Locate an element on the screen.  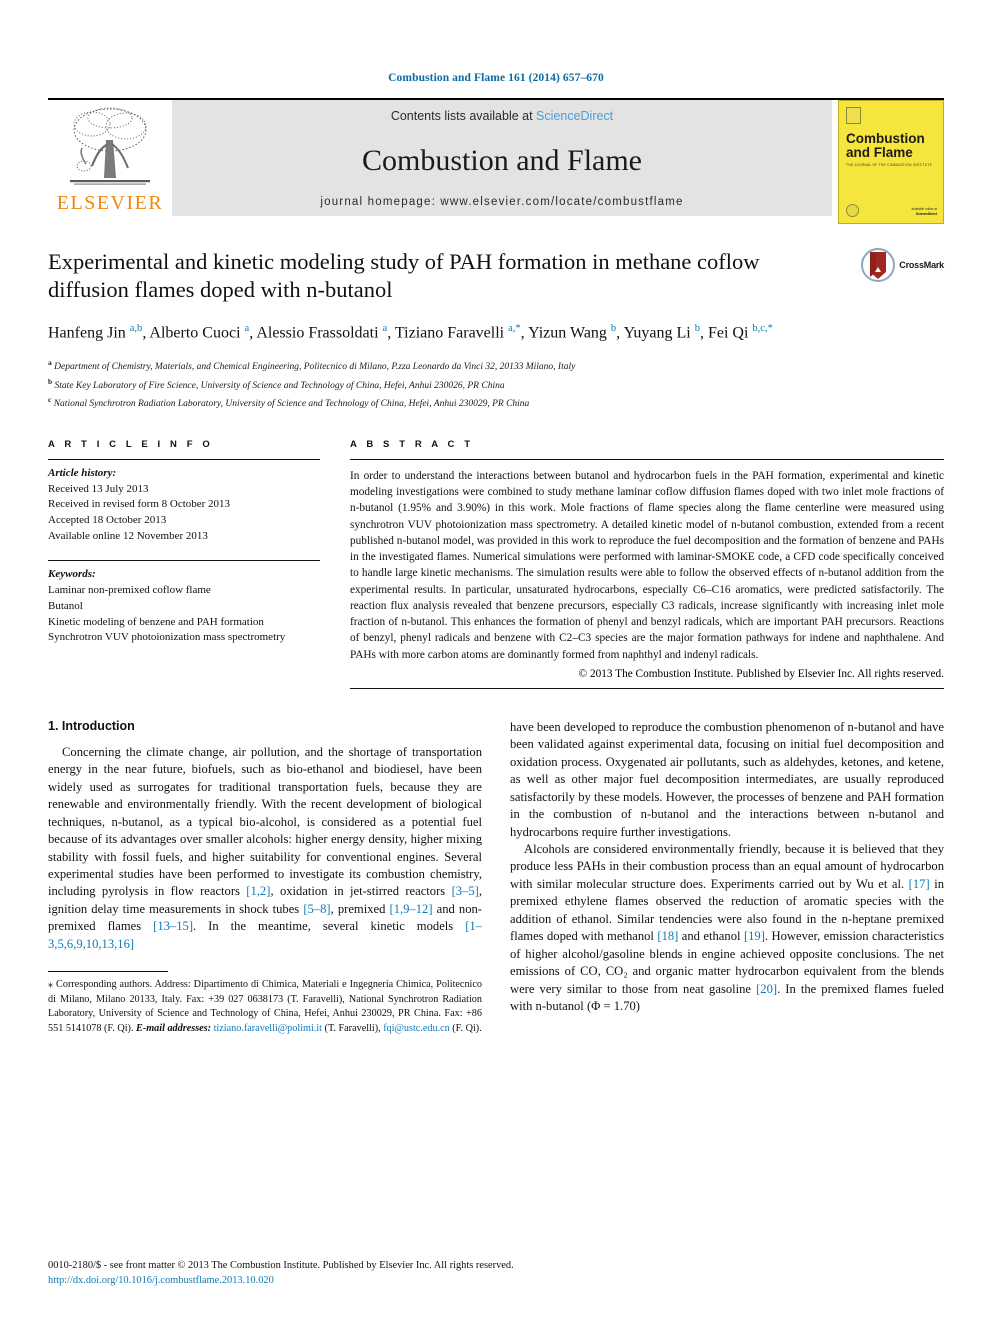
citation-ref: [1,2] is located at coordinates (258, 891).